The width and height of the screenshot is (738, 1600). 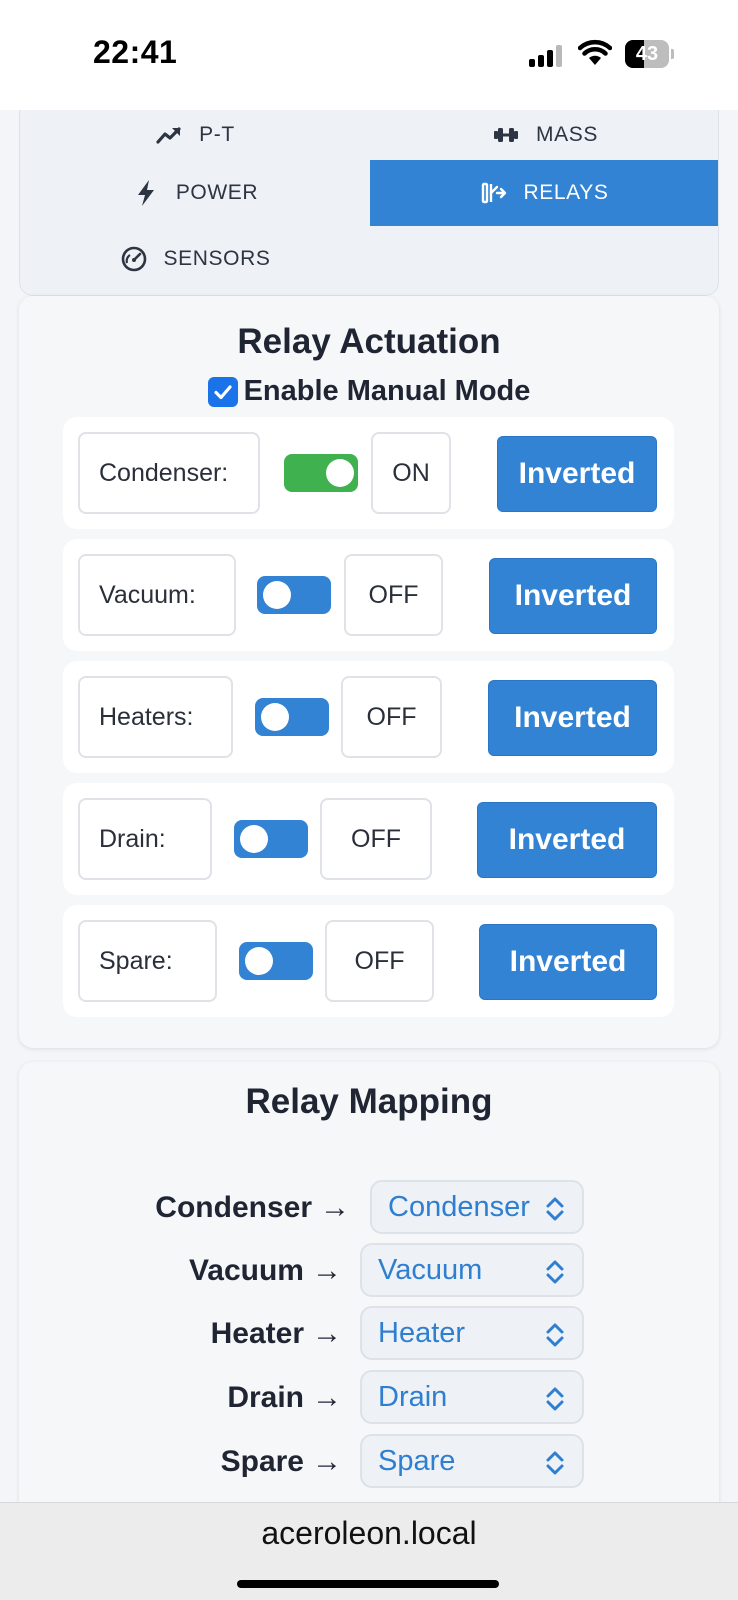 I want to click on relay-state: ON, so click(x=411, y=473).